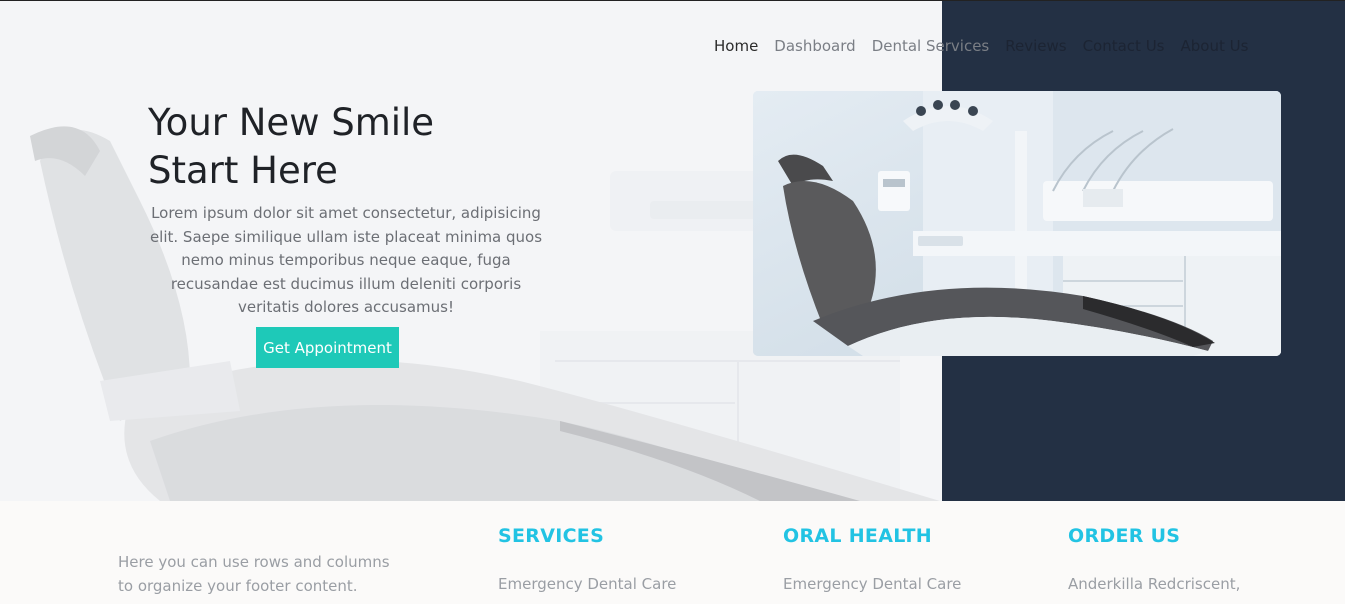 This screenshot has width=1345, height=604. Describe the element at coordinates (243, 170) in the screenshot. I see `hero-title-line2: Start Here` at that location.